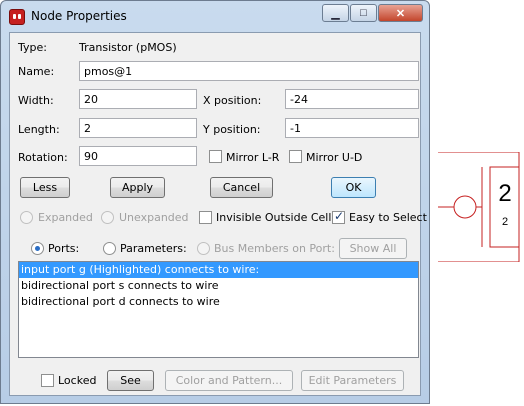 This screenshot has height=406, width=524. I want to click on type-label: Type:, so click(32, 47).